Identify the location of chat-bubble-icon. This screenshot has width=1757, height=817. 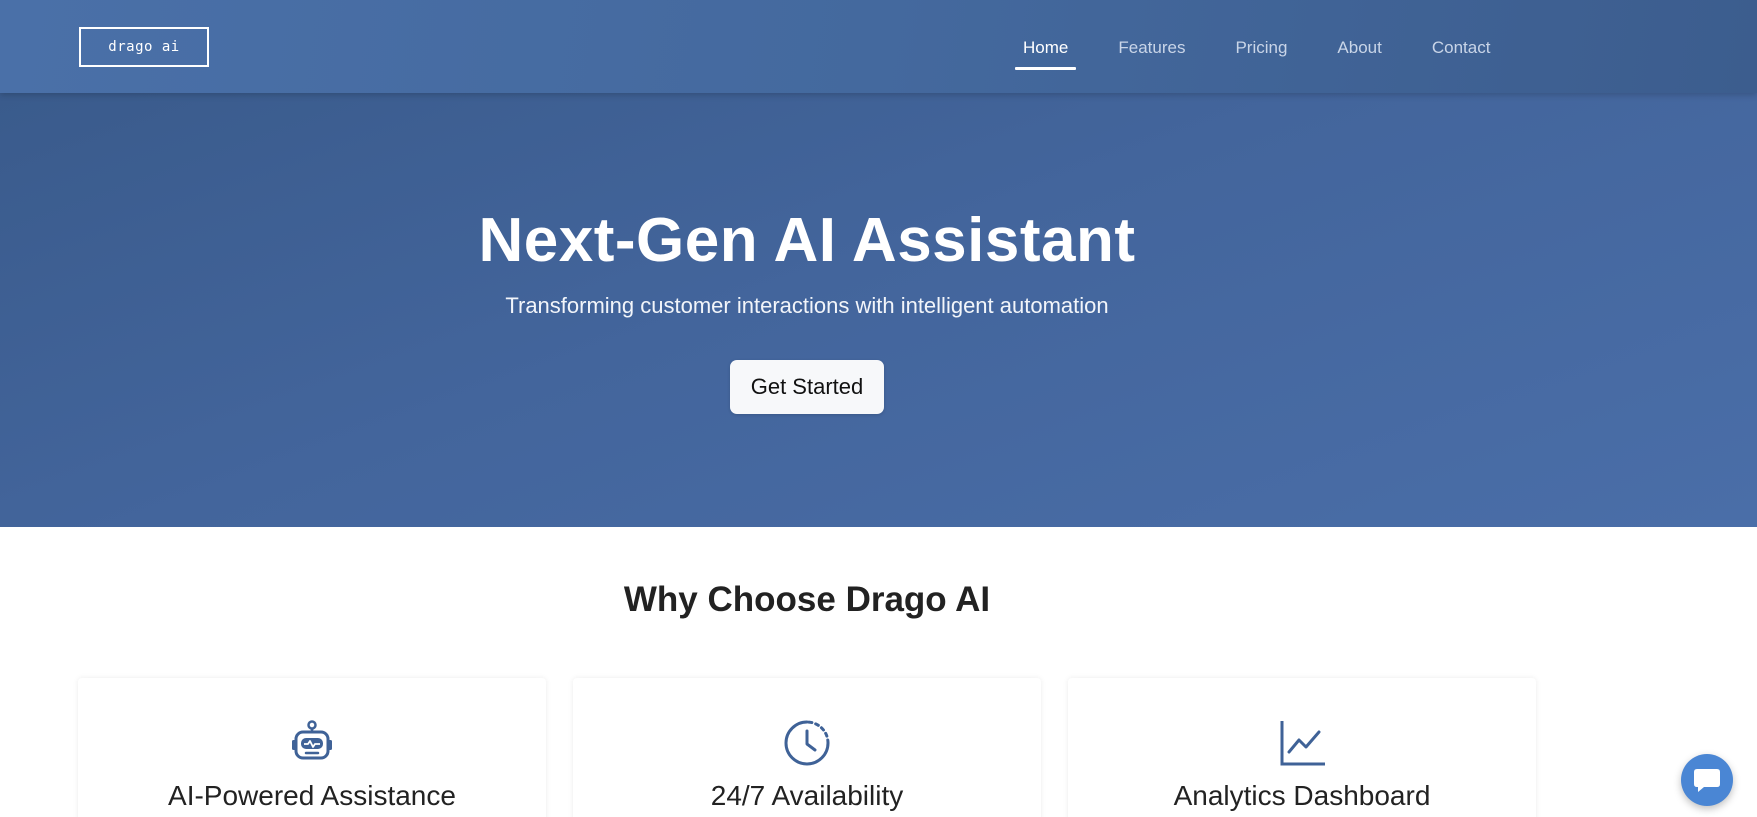
(1707, 780).